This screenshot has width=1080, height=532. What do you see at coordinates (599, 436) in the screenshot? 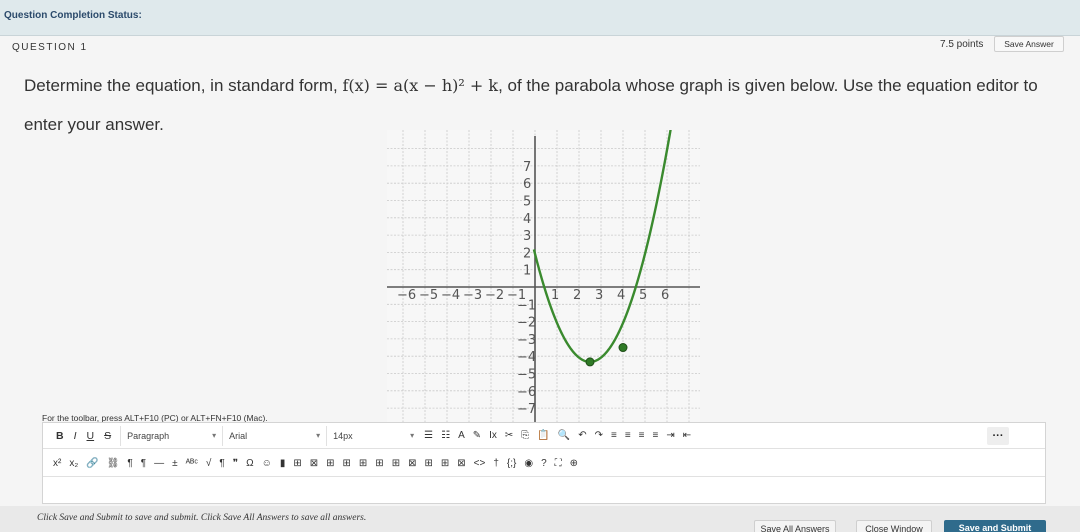
I see `toolbar-row1-icon-10: ↷` at bounding box center [599, 436].